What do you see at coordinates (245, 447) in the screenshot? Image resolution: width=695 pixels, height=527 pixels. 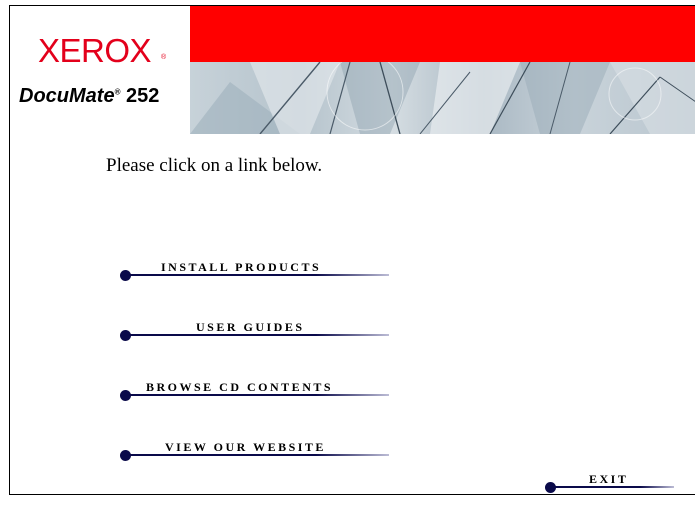 I see `view-our-website-label: VIEW OUR WEBSITE` at bounding box center [245, 447].